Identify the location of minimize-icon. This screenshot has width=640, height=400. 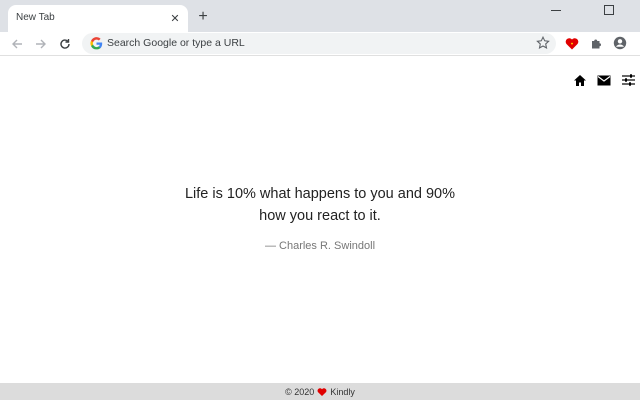
(556, 10).